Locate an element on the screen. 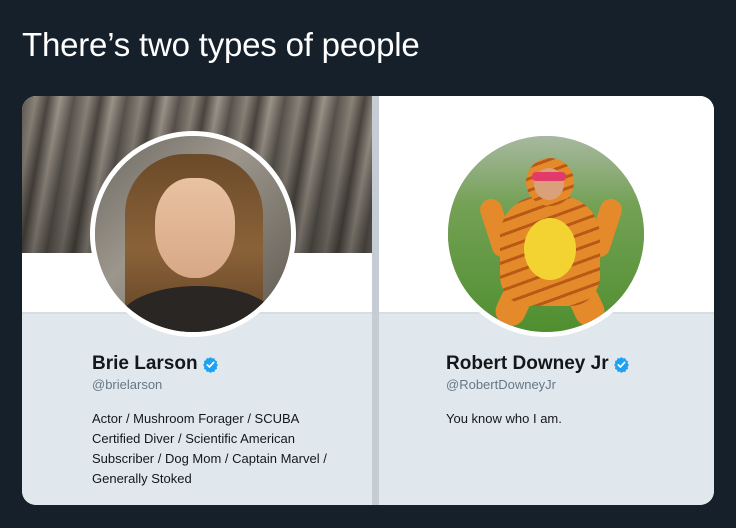 The width and height of the screenshot is (736, 528). profile-name-row: Brie Larson is located at coordinates (155, 364).